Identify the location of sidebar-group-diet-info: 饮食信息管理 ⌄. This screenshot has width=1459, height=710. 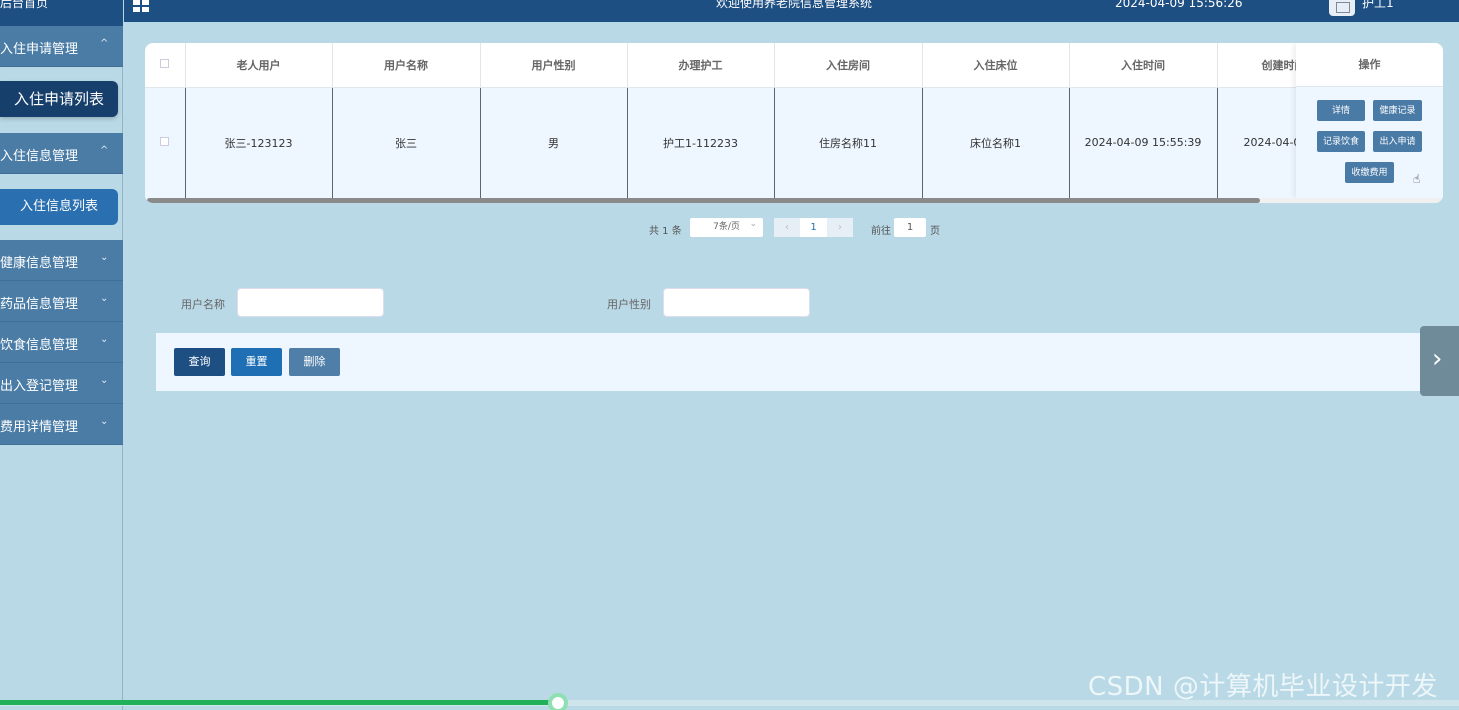
(61, 342).